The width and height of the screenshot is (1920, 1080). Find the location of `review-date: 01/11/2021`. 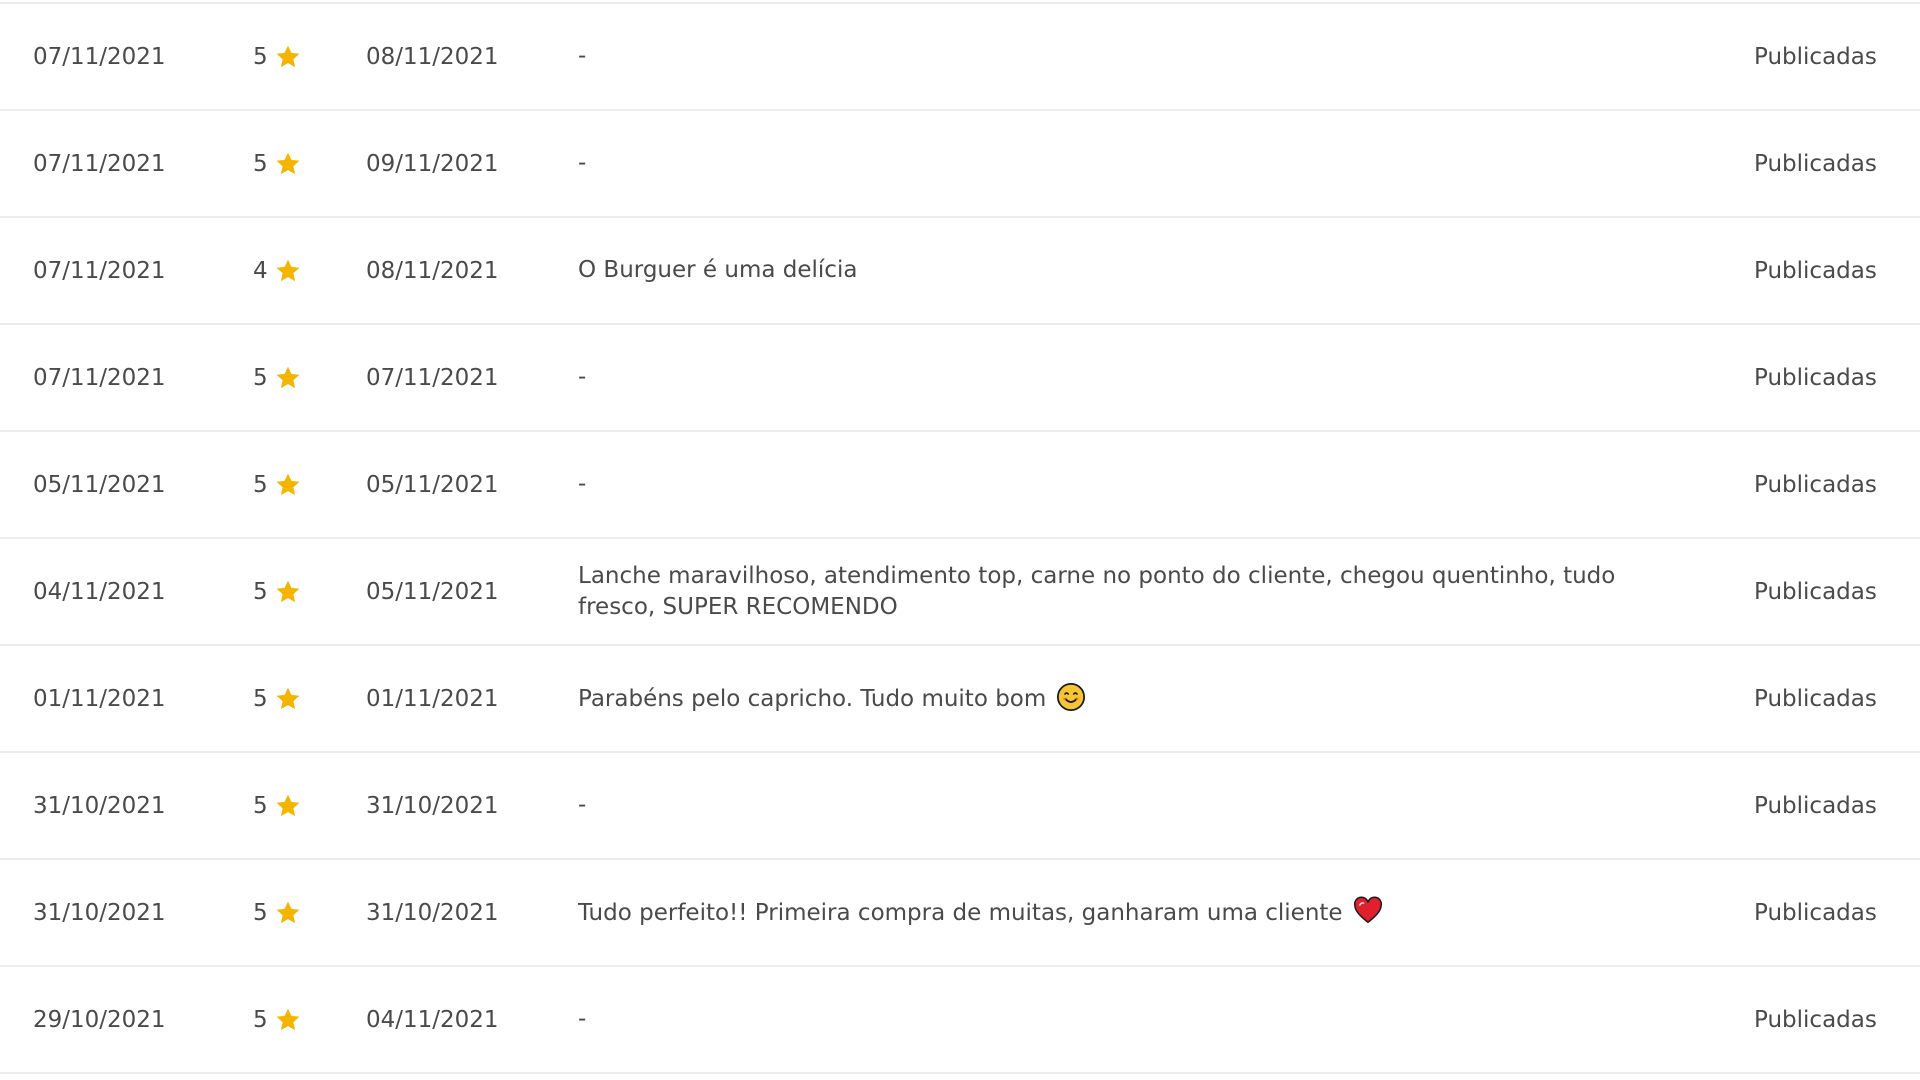

review-date: 01/11/2021 is located at coordinates (99, 698).